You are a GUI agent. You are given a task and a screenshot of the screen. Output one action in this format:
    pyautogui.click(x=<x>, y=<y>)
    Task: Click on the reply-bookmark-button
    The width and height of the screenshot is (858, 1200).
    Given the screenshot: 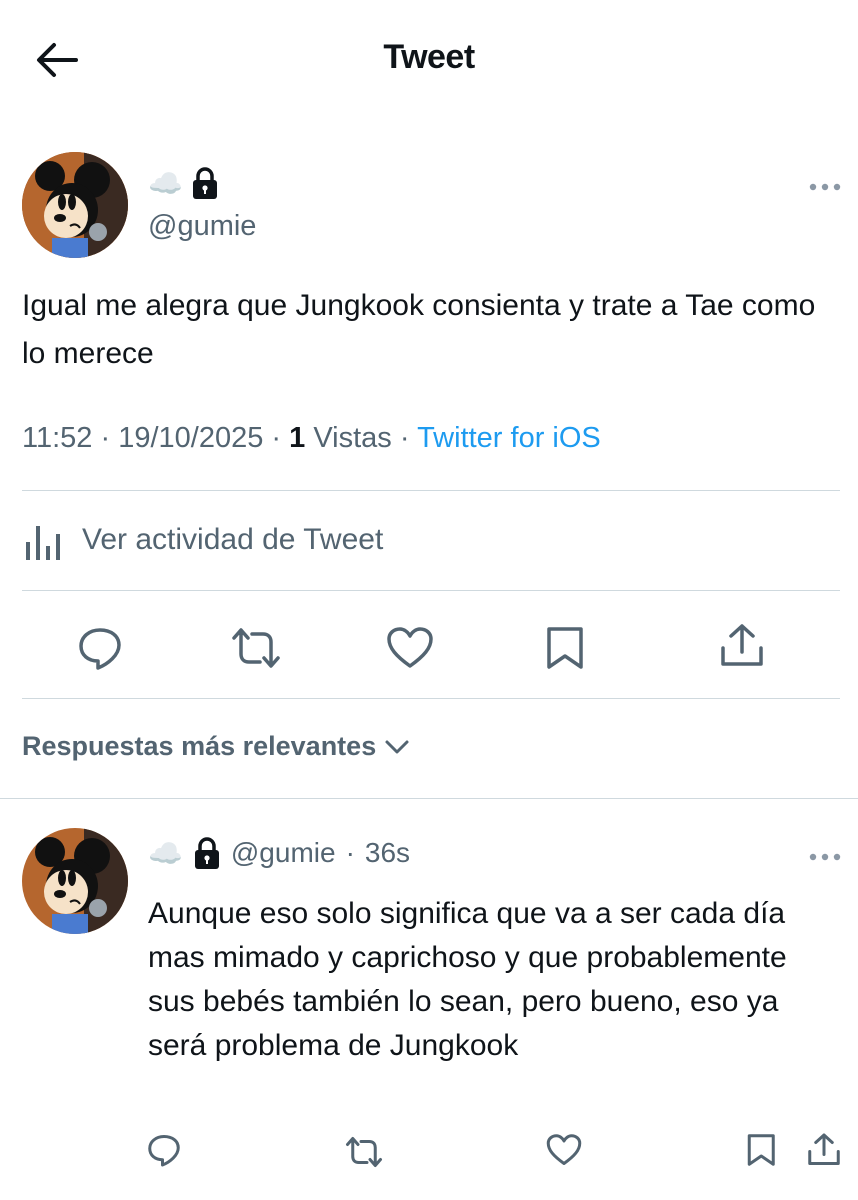 What is the action you would take?
    pyautogui.click(x=762, y=1150)
    